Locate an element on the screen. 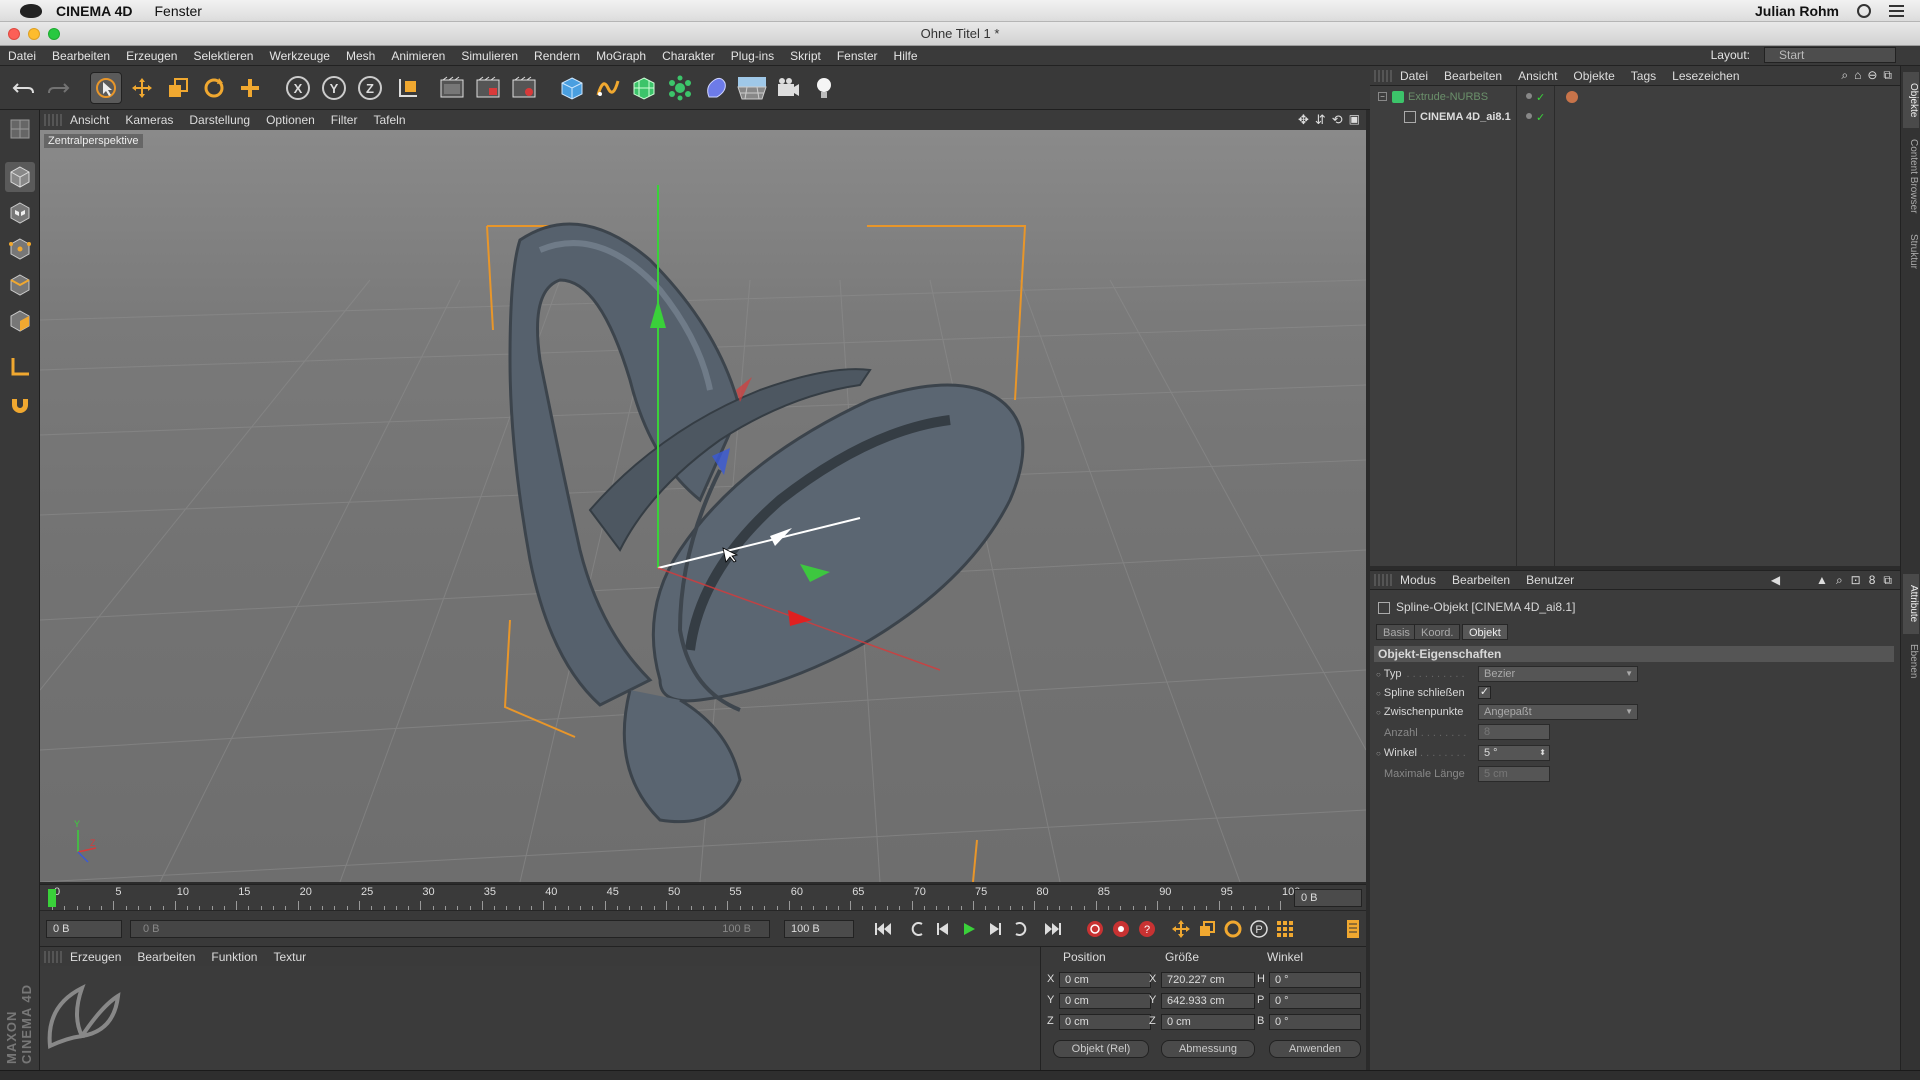 The width and height of the screenshot is (1920, 1080). pos-x-field: 0 cm is located at coordinates (1105, 980).